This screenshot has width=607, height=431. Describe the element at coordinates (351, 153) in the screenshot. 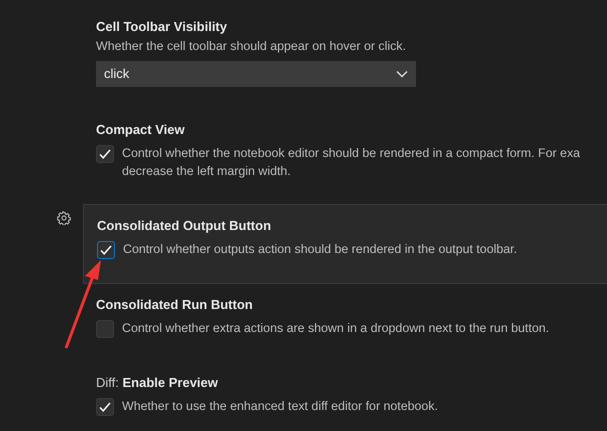

I see `setting-description: Control whether the notebook editor should be rendered in a compact form. For exa` at that location.